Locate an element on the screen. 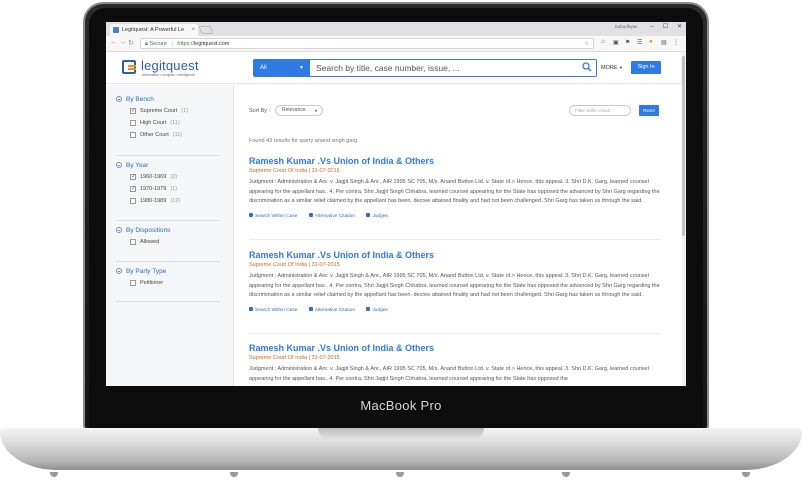 Image resolution: width=802 pixels, height=492 pixels. facet-title: By Year is located at coordinates (170, 166).